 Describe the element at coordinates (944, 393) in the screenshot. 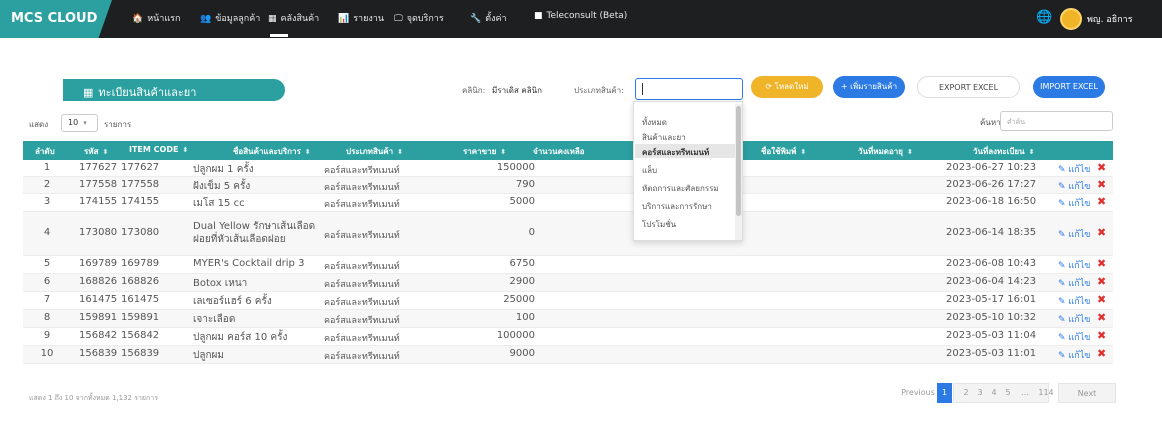

I see `pagination-page-current: 1` at that location.